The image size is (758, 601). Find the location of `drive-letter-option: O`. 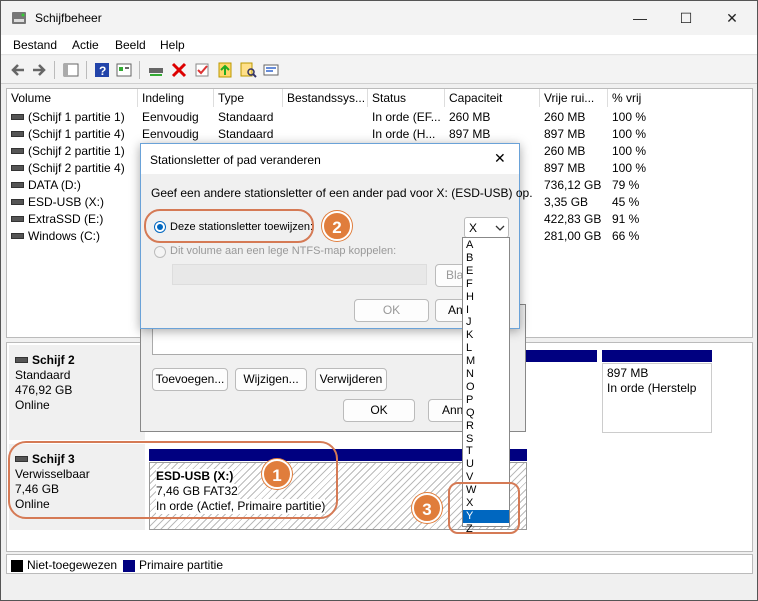

drive-letter-option: O is located at coordinates (486, 387).